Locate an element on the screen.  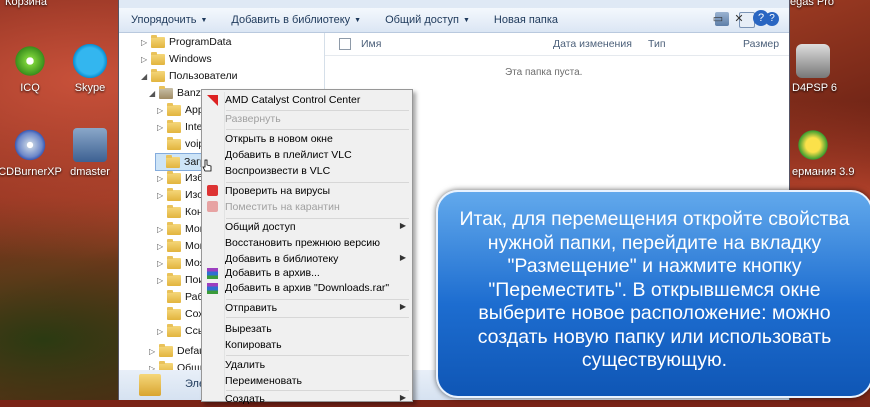
column-size: Размер is located at coordinates (761, 44).